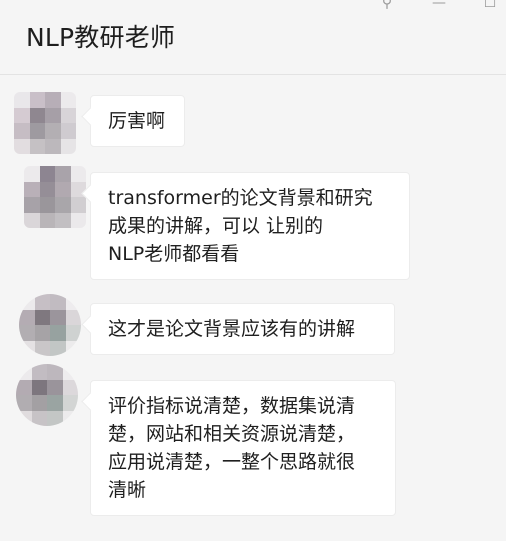 The width and height of the screenshot is (506, 541). What do you see at coordinates (232, 406) in the screenshot?
I see `message-text-line: 评价指标说清楚，数据集说清` at bounding box center [232, 406].